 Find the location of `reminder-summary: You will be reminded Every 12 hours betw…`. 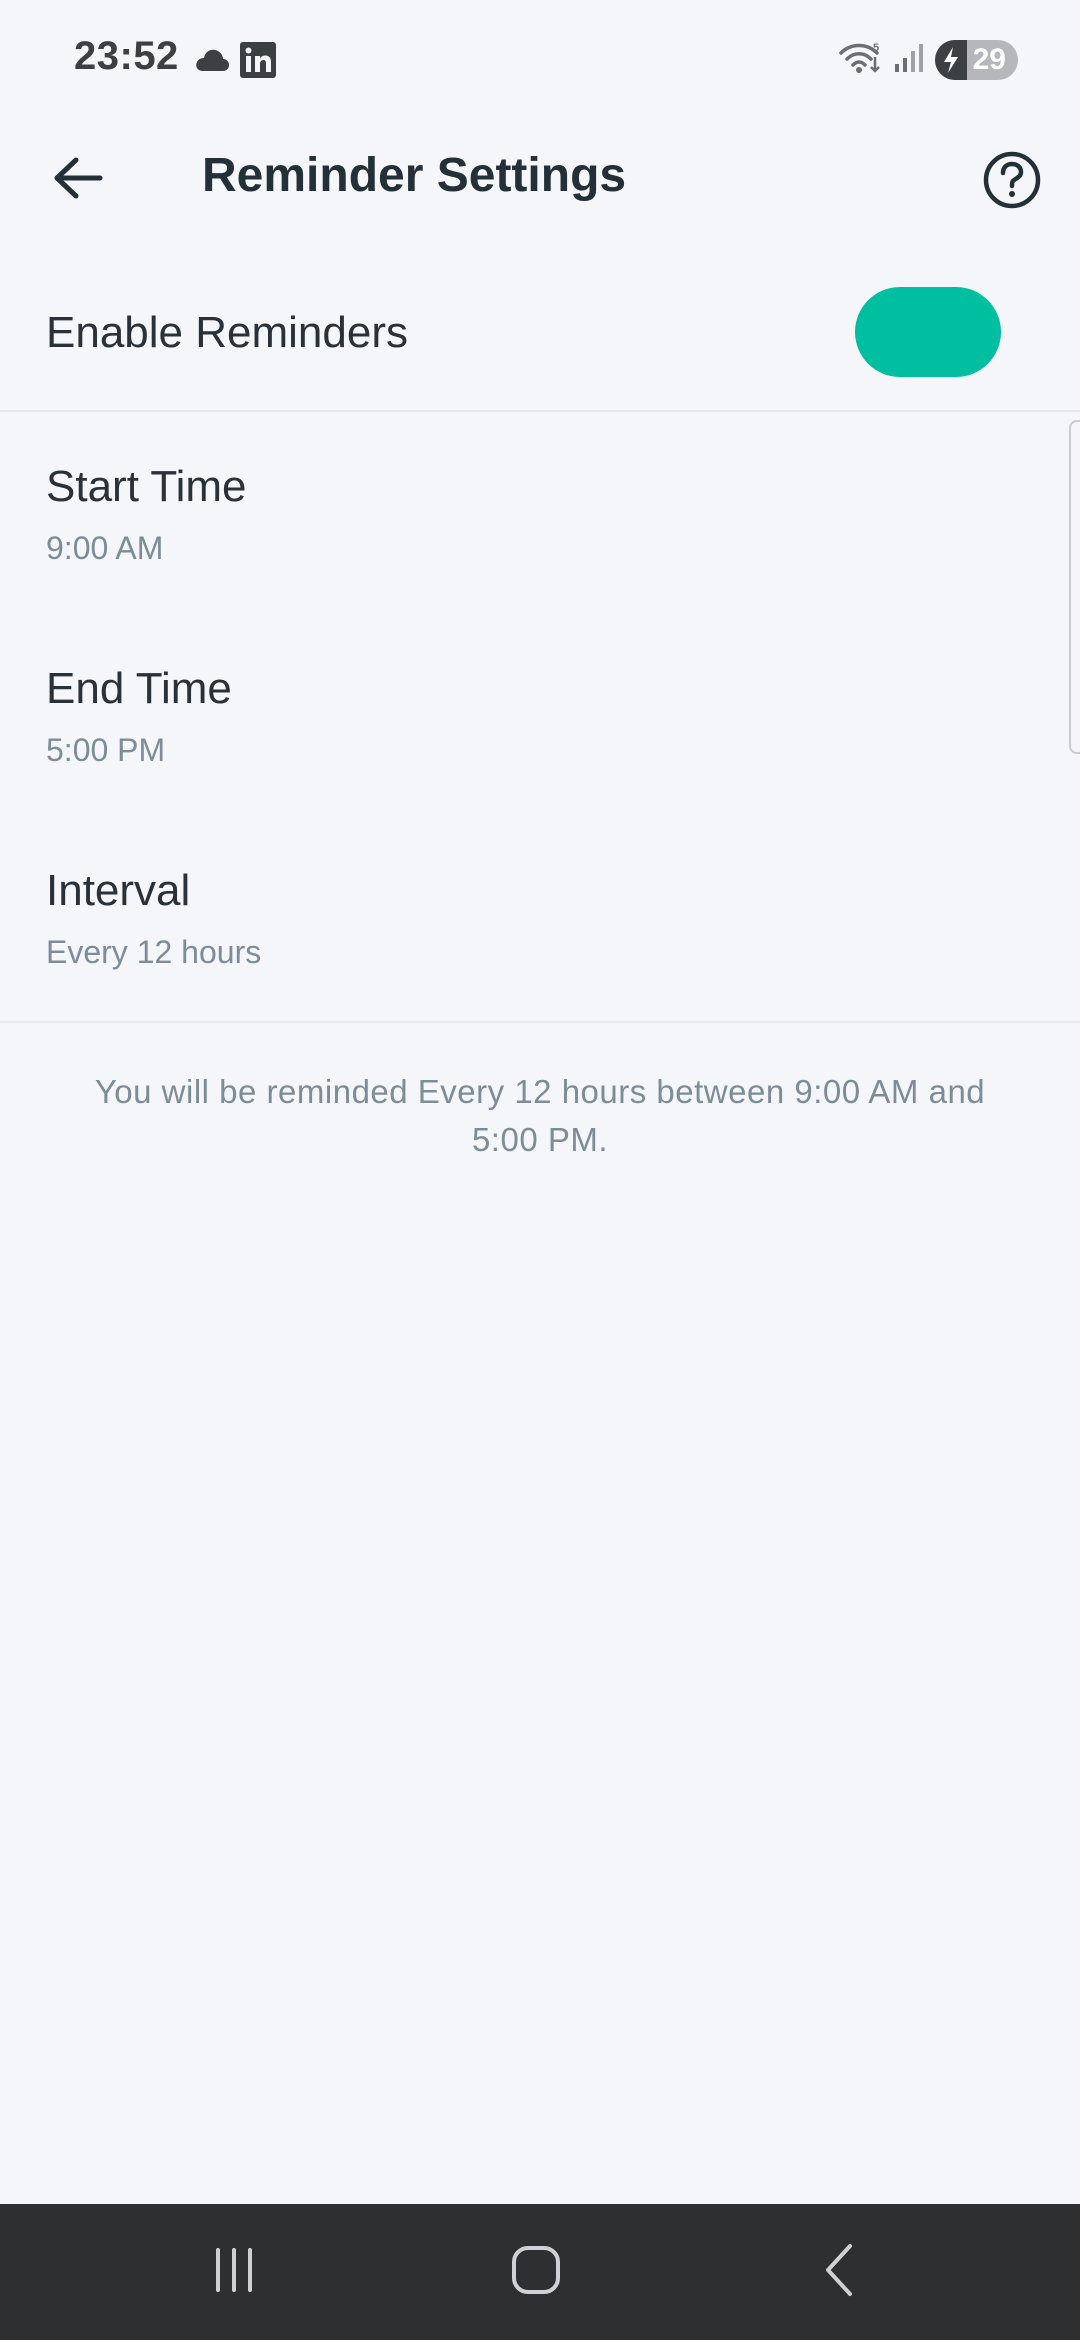

reminder-summary: You will be reminded Every 12 hours betw… is located at coordinates (540, 1115).